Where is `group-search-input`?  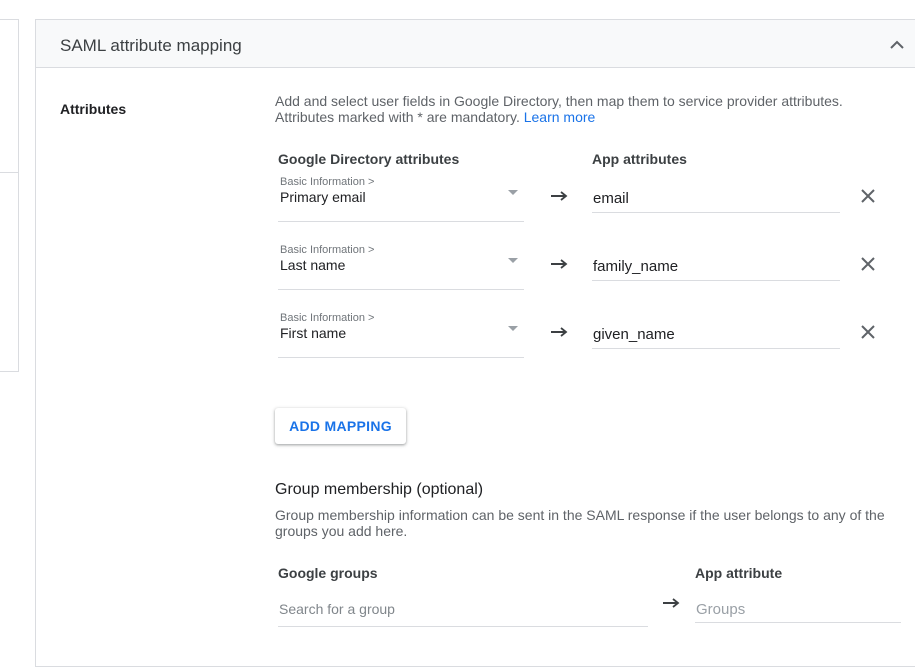
group-search-input is located at coordinates (463, 609).